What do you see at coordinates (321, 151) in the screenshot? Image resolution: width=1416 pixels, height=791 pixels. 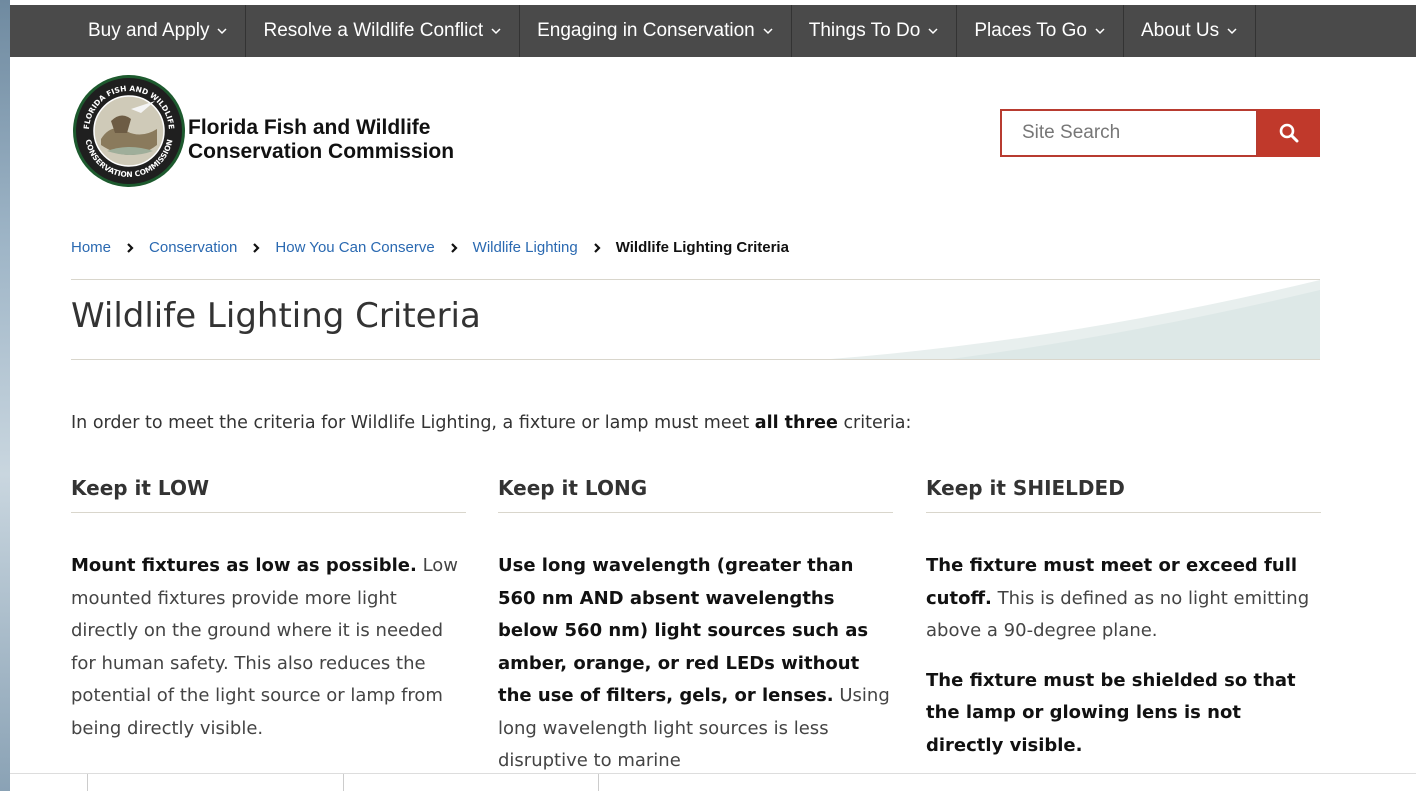 I see `org-name-line2: Conservation Commission` at bounding box center [321, 151].